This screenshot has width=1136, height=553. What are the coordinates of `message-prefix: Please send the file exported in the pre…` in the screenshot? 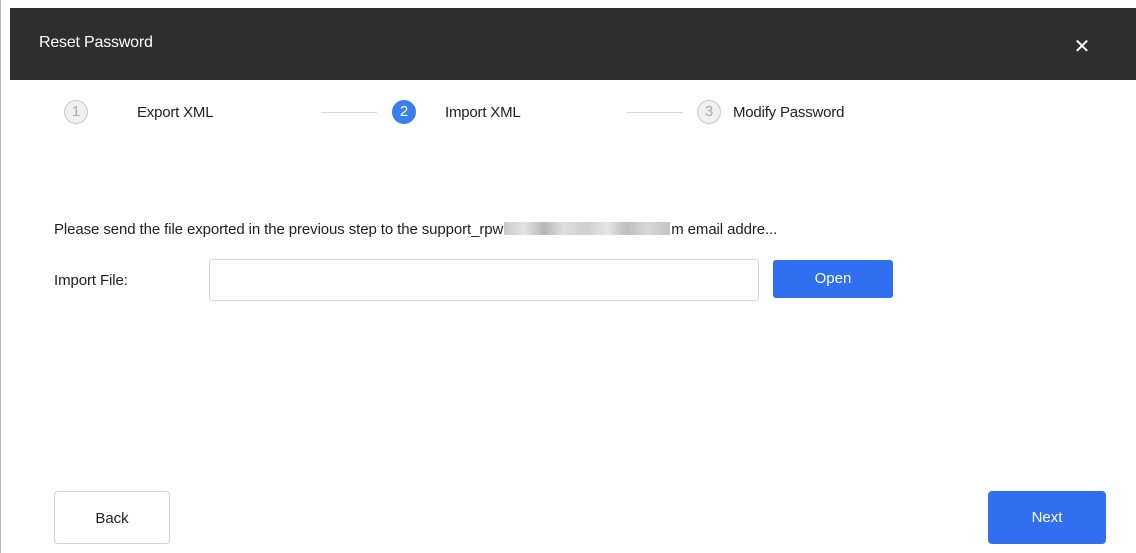 It's located at (279, 229).